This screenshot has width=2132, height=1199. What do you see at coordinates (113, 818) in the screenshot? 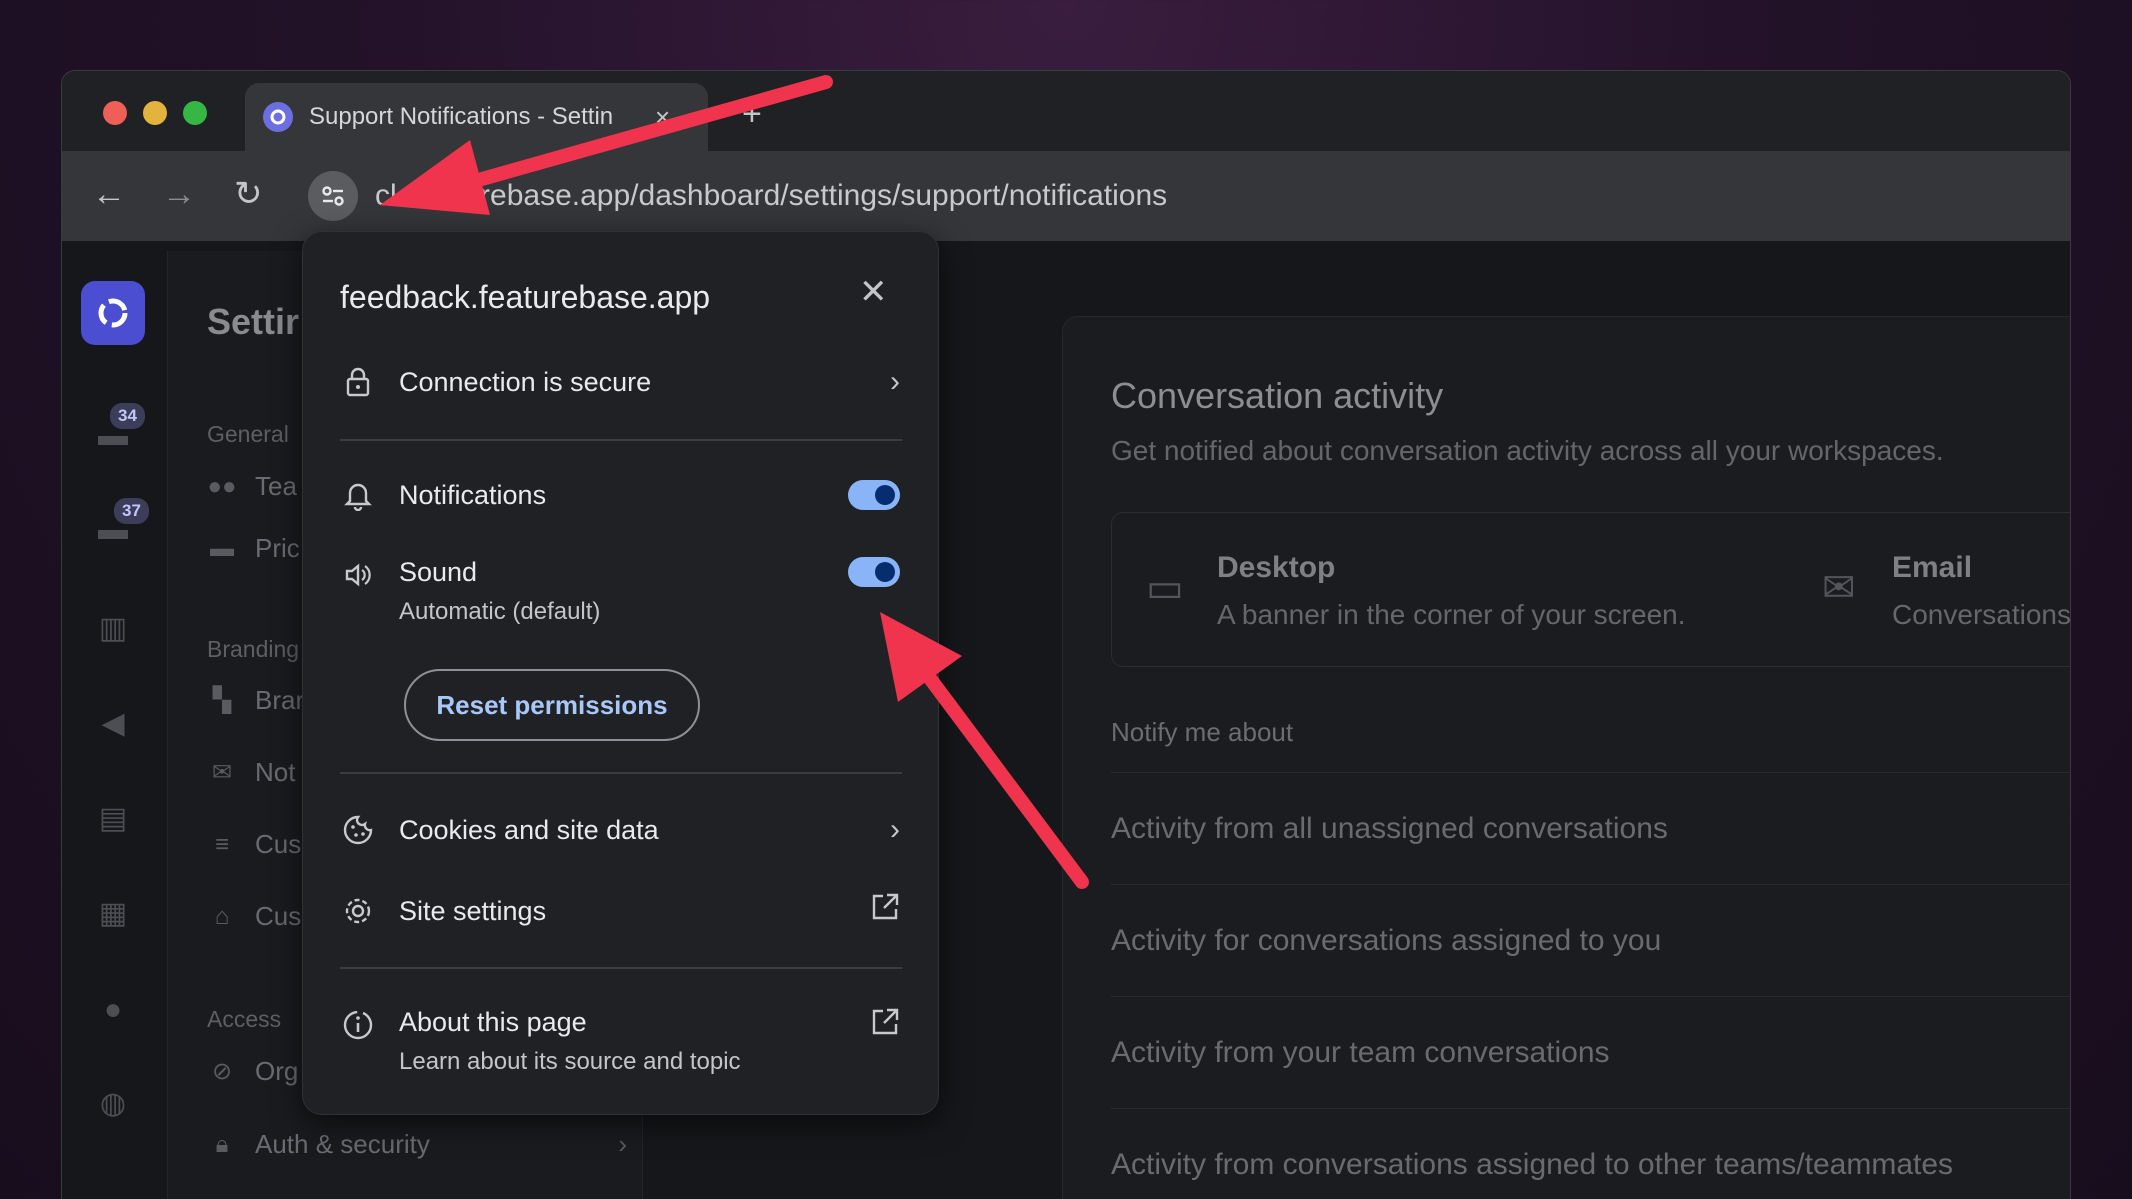
I see `docs-icon: ▤` at bounding box center [113, 818].